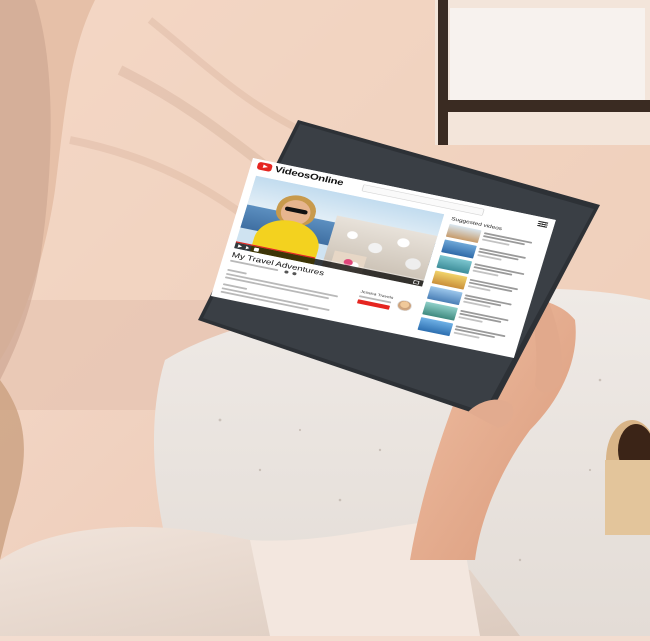 This screenshot has width=650, height=641. What do you see at coordinates (543, 224) in the screenshot?
I see `hamburger-menu-icon` at bounding box center [543, 224].